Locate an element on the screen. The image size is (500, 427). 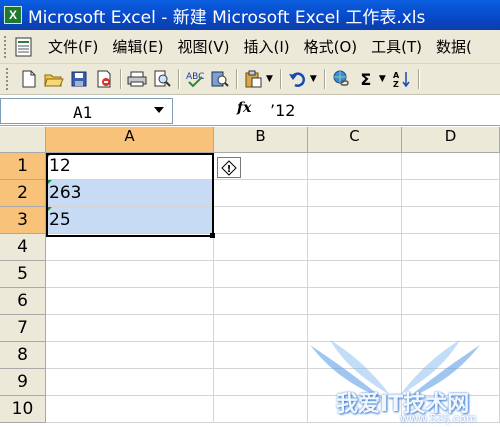
row-header-6: 6 is located at coordinates (23, 301).